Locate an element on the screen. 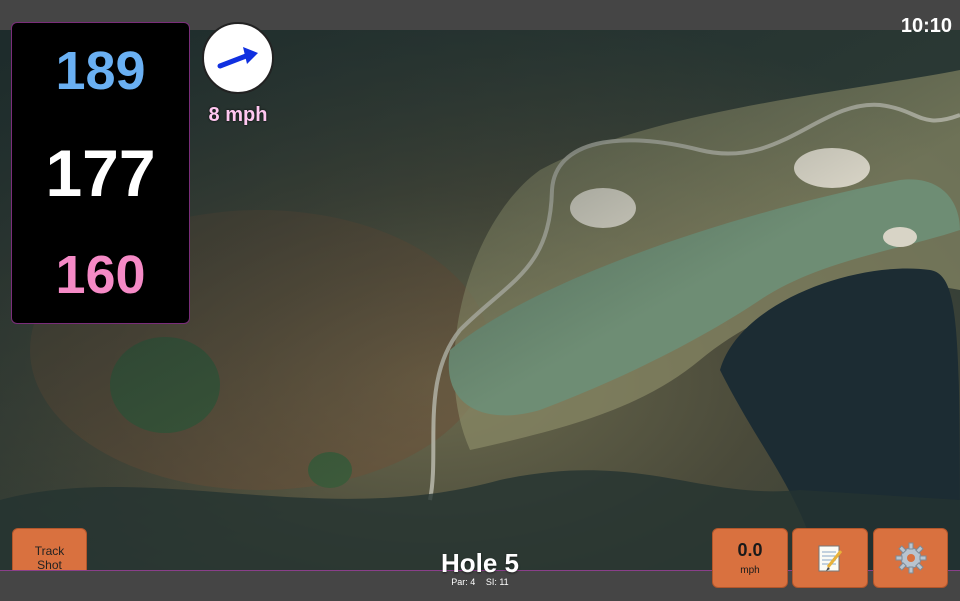 This screenshot has height=601, width=960. middle-distance: 177 is located at coordinates (100, 173).